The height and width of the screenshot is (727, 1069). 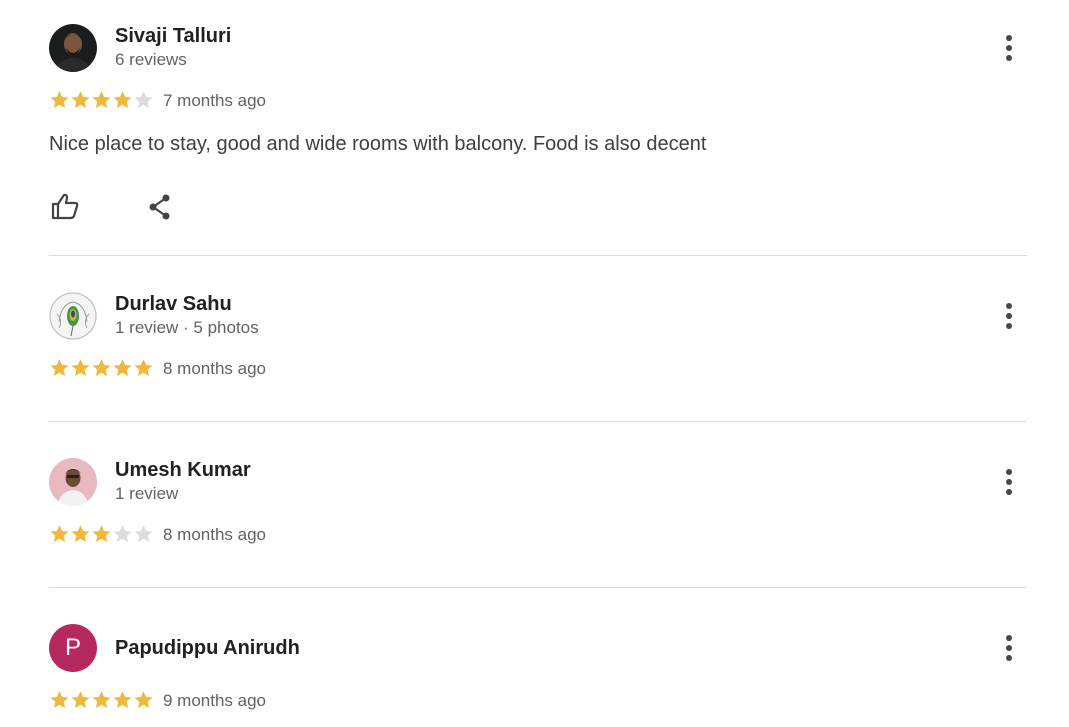 I want to click on share-icon, so click(x=159, y=207).